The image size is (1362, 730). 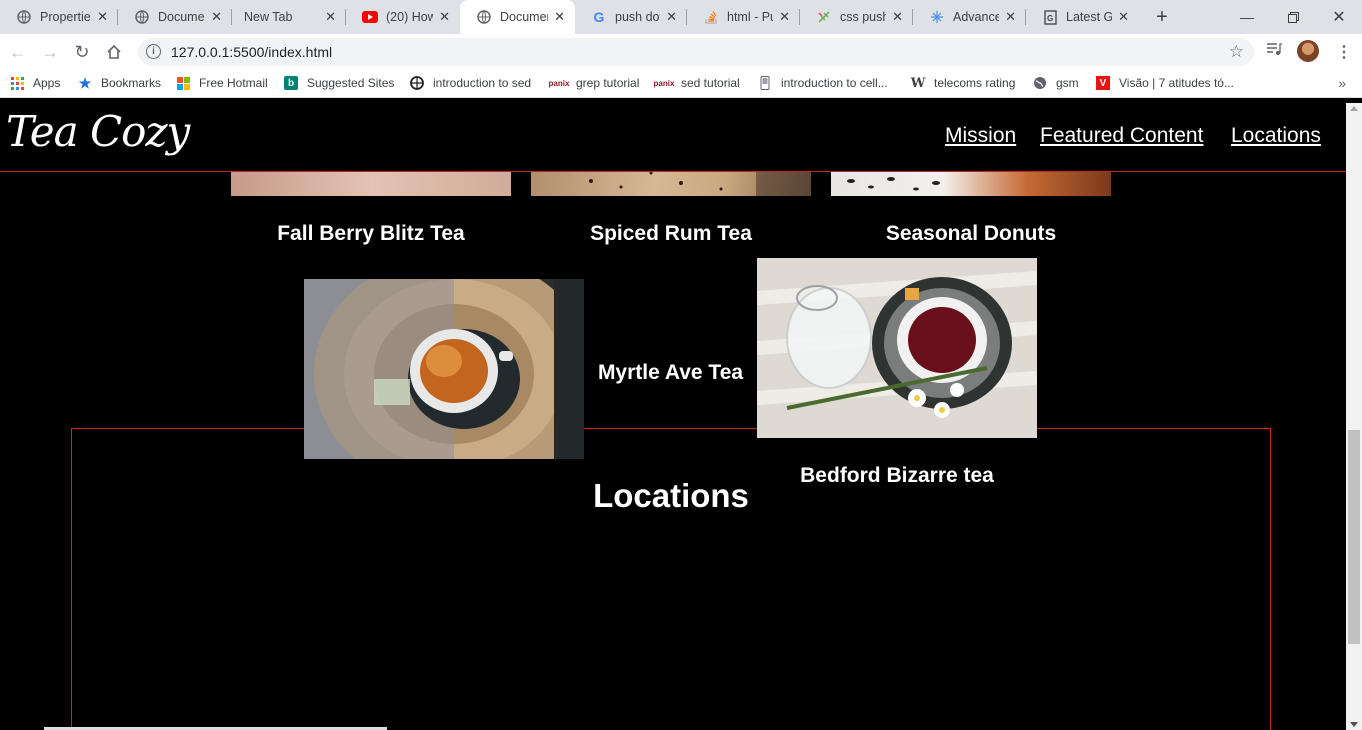 What do you see at coordinates (765, 83) in the screenshot?
I see `phone-icon` at bounding box center [765, 83].